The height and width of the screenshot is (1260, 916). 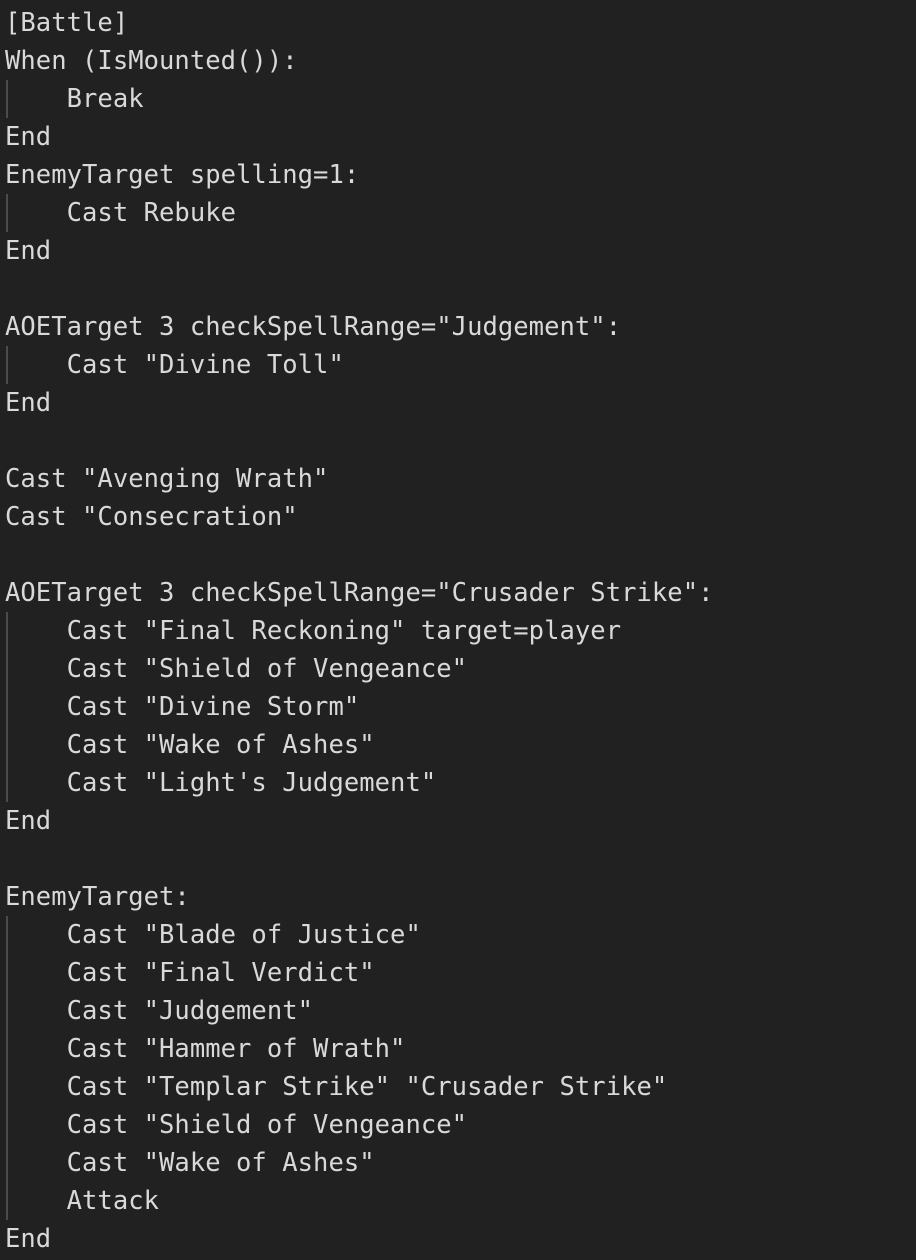 I want to click on code-line: EnemyTarget:, so click(x=458, y=897).